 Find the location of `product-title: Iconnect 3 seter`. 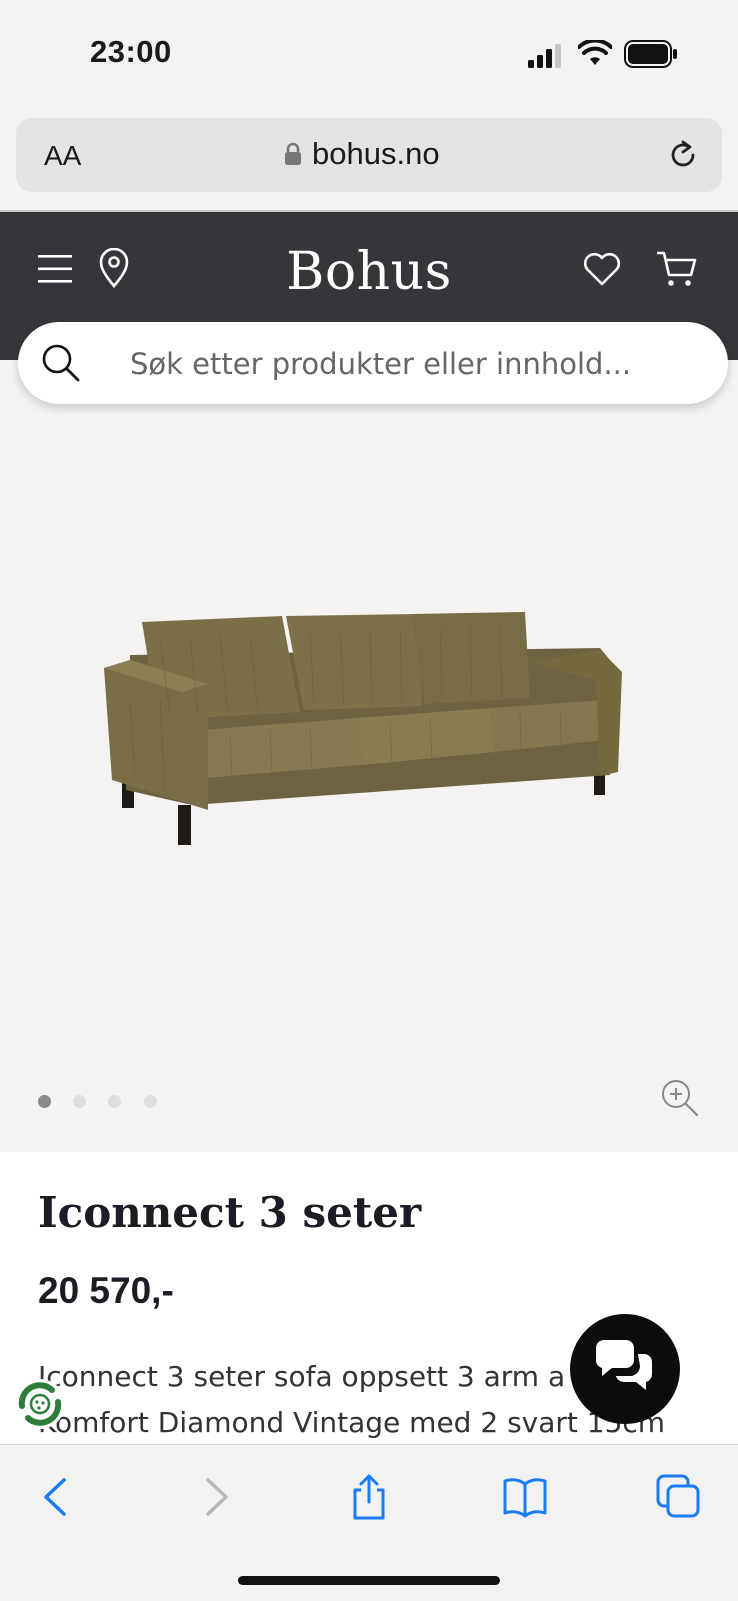

product-title: Iconnect 3 seter is located at coordinates (230, 1212).